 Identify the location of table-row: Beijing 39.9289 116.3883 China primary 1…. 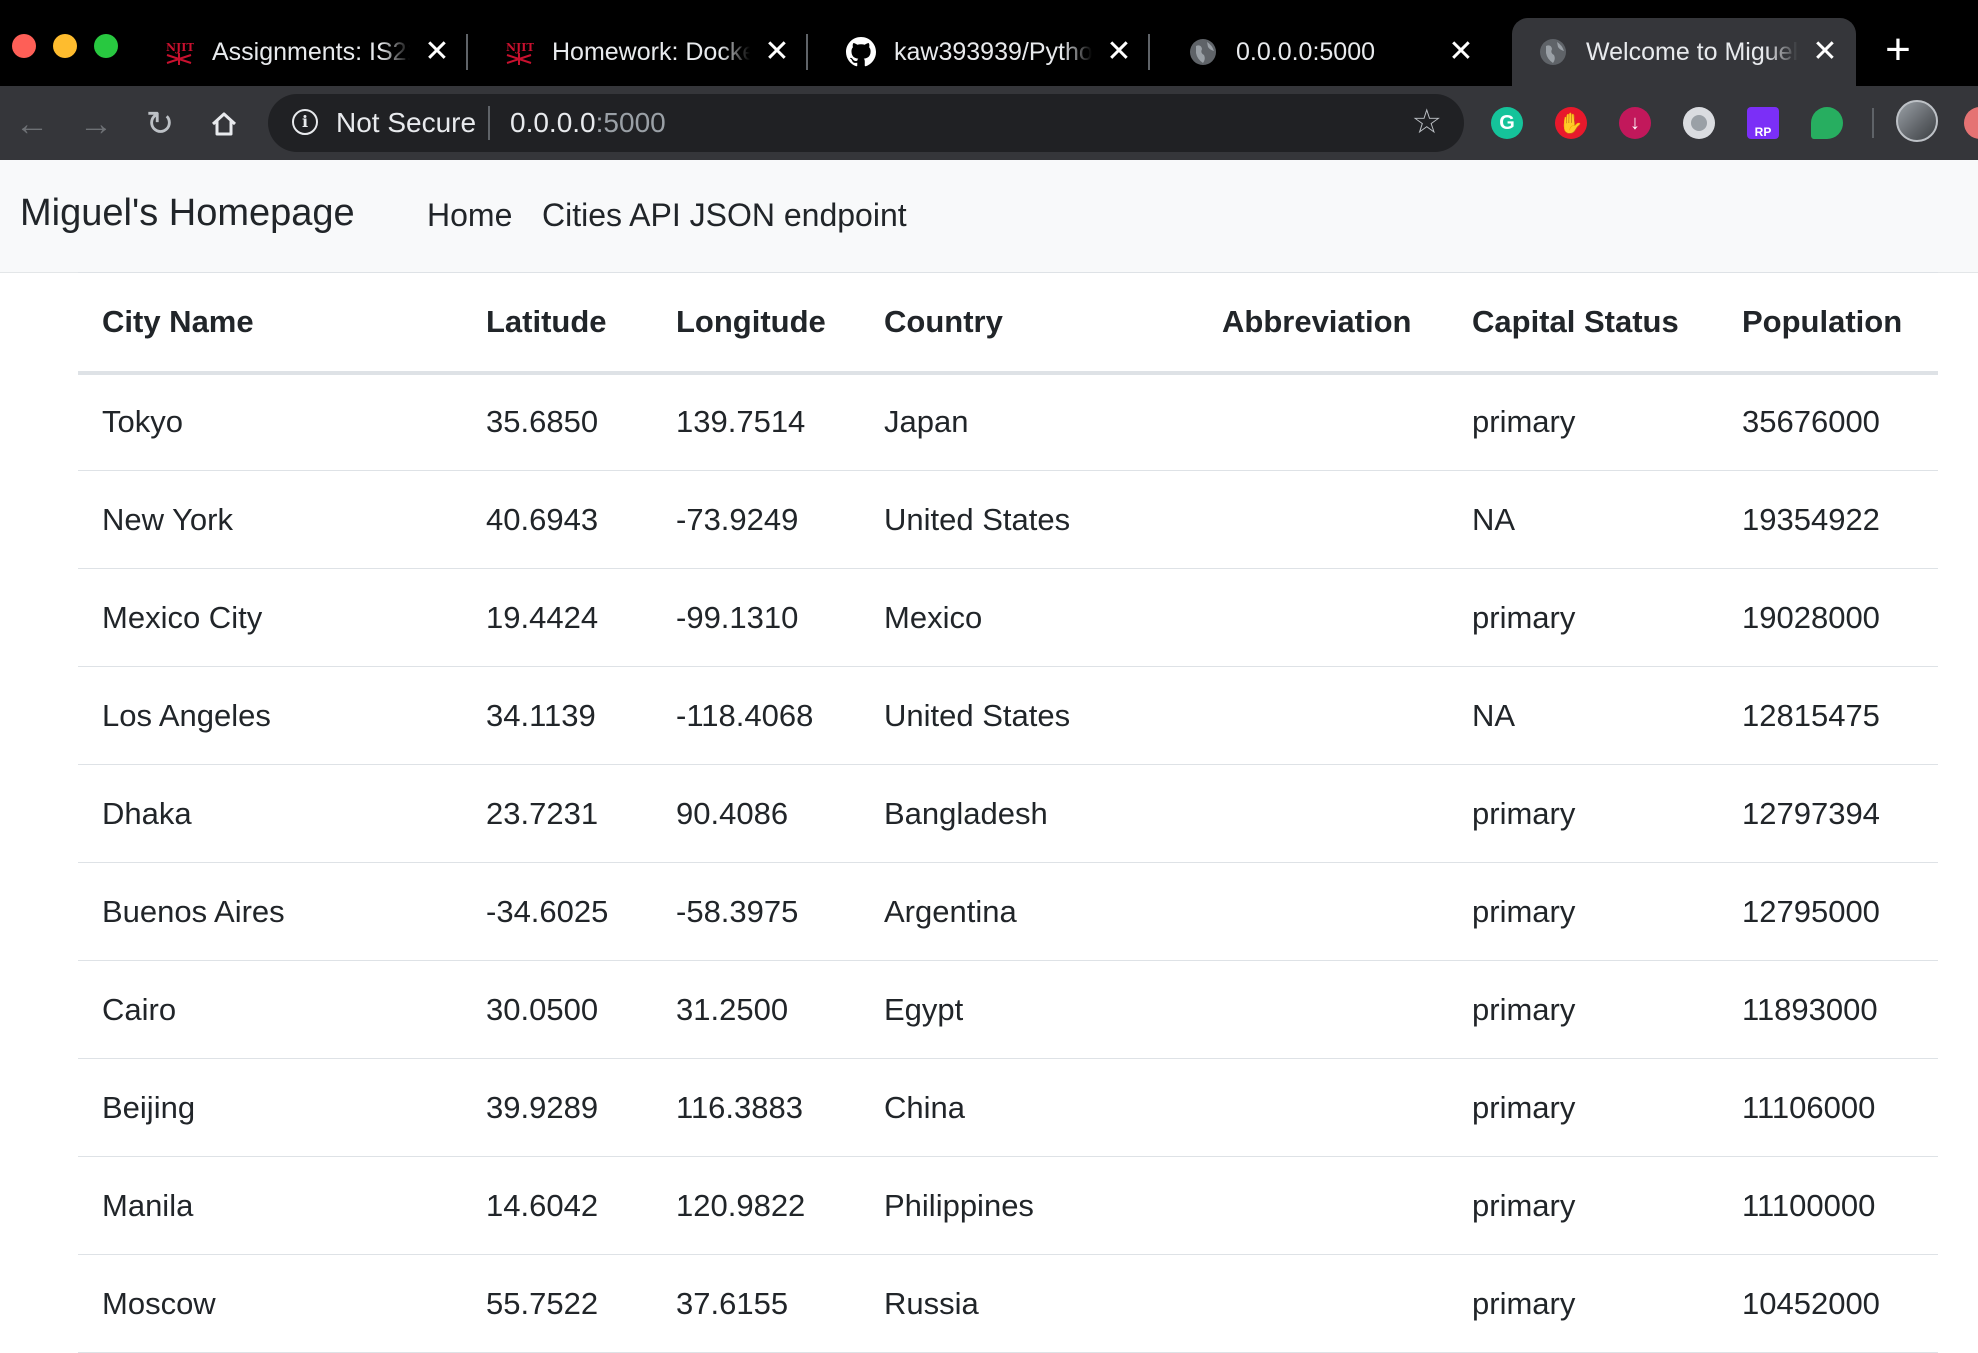
(1008, 1107).